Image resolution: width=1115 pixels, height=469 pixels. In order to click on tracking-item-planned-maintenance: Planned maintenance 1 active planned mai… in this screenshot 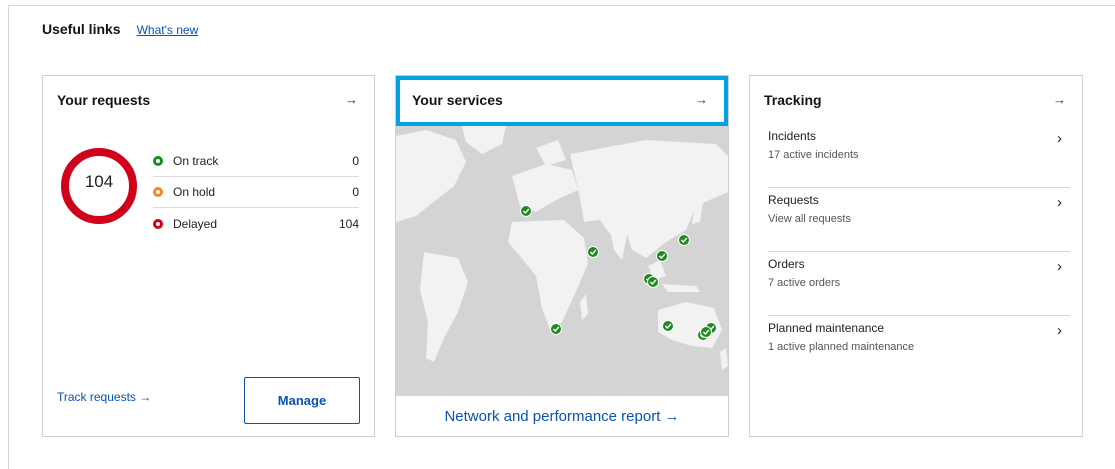, I will do `click(919, 348)`.